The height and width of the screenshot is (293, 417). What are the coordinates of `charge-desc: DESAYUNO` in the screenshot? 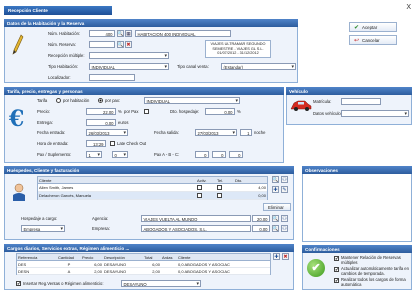 It's located at (115, 264).